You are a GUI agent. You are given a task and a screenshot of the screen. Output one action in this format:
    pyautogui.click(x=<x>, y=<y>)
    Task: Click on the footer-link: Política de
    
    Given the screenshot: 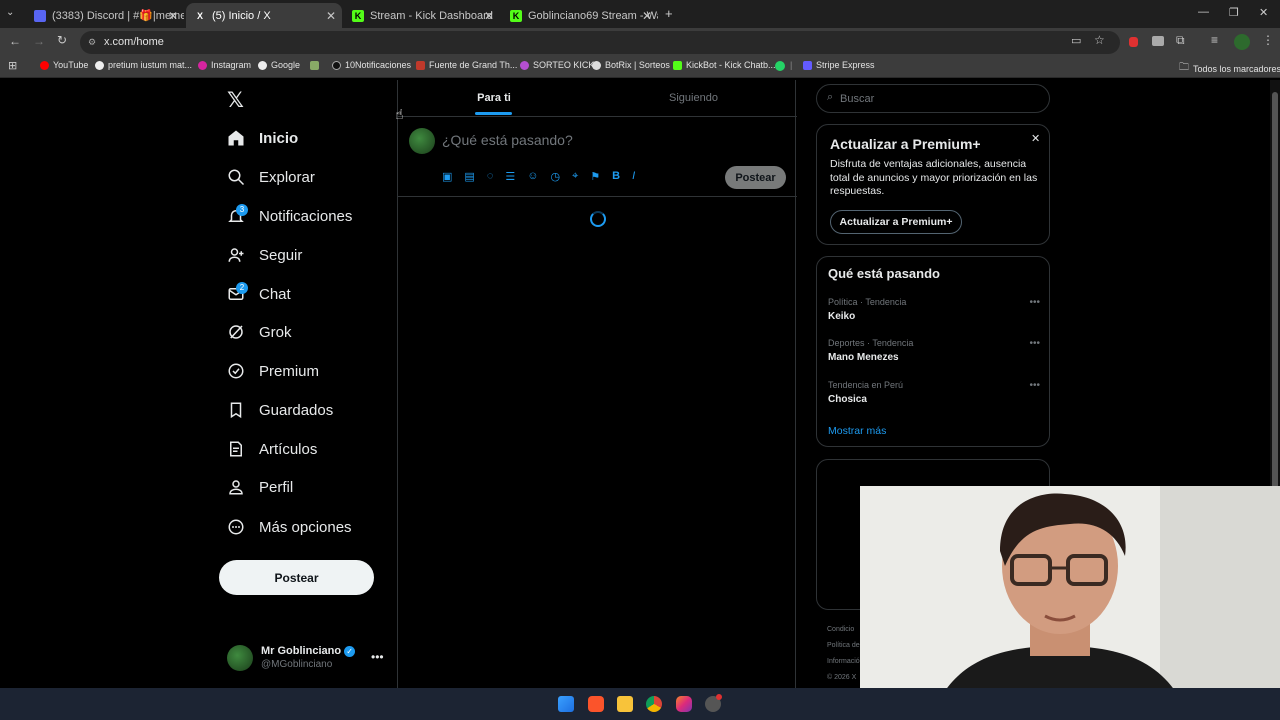 What is the action you would take?
    pyautogui.click(x=843, y=646)
    